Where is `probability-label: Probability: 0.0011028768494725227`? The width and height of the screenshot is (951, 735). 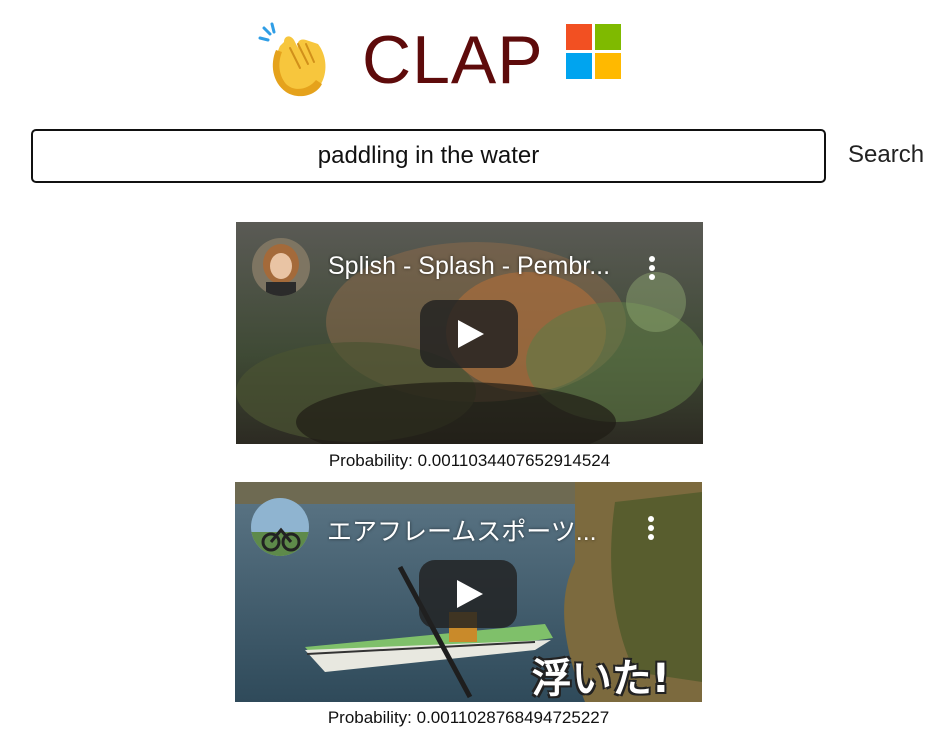 probability-label: Probability: 0.0011028768494725227 is located at coordinates (468, 717).